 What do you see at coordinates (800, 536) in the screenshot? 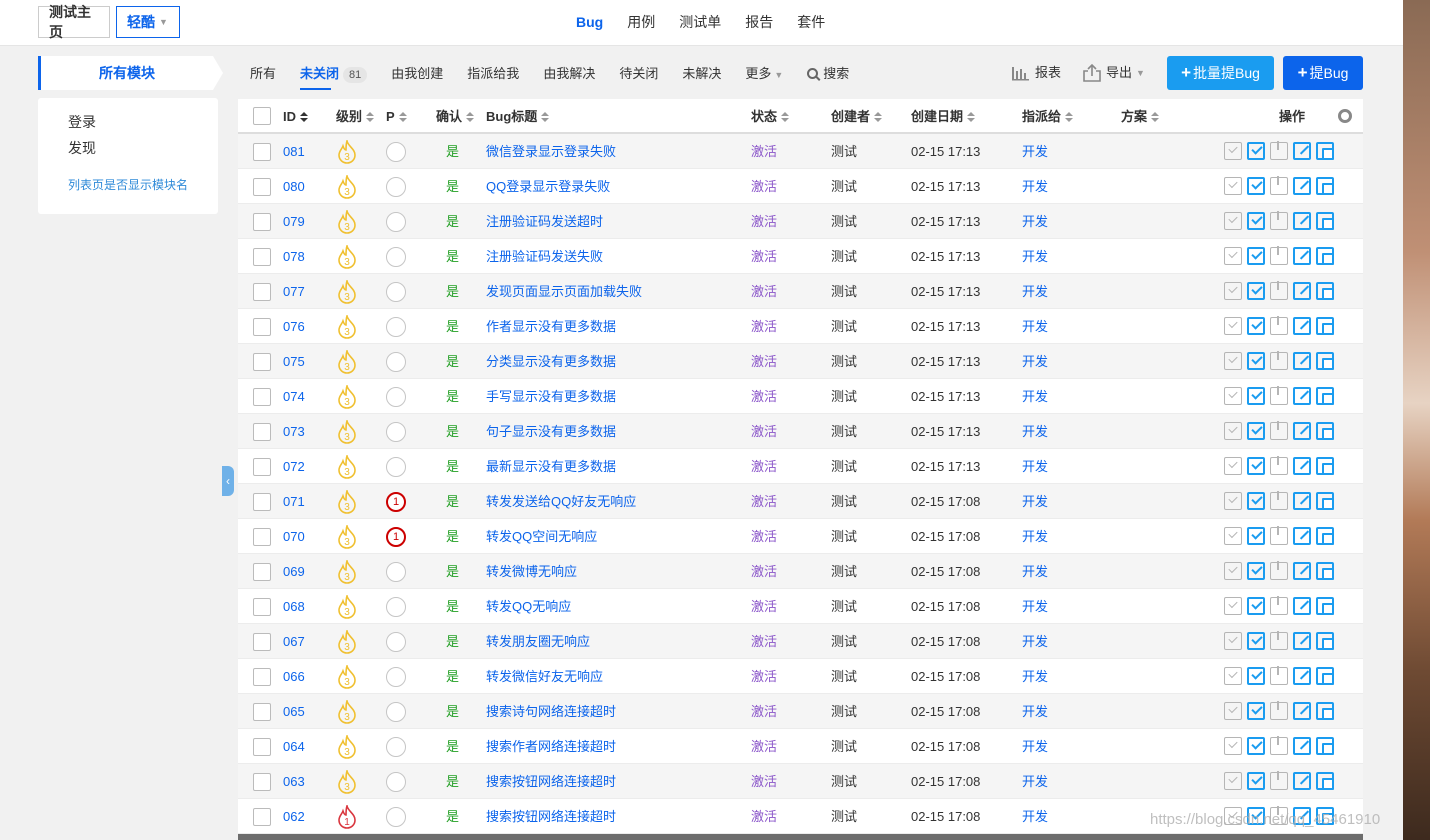
I see `table-row: 070 3 1 是 转发QQ空间无响应 激活 测试 02-15 17:08 开发` at bounding box center [800, 536].